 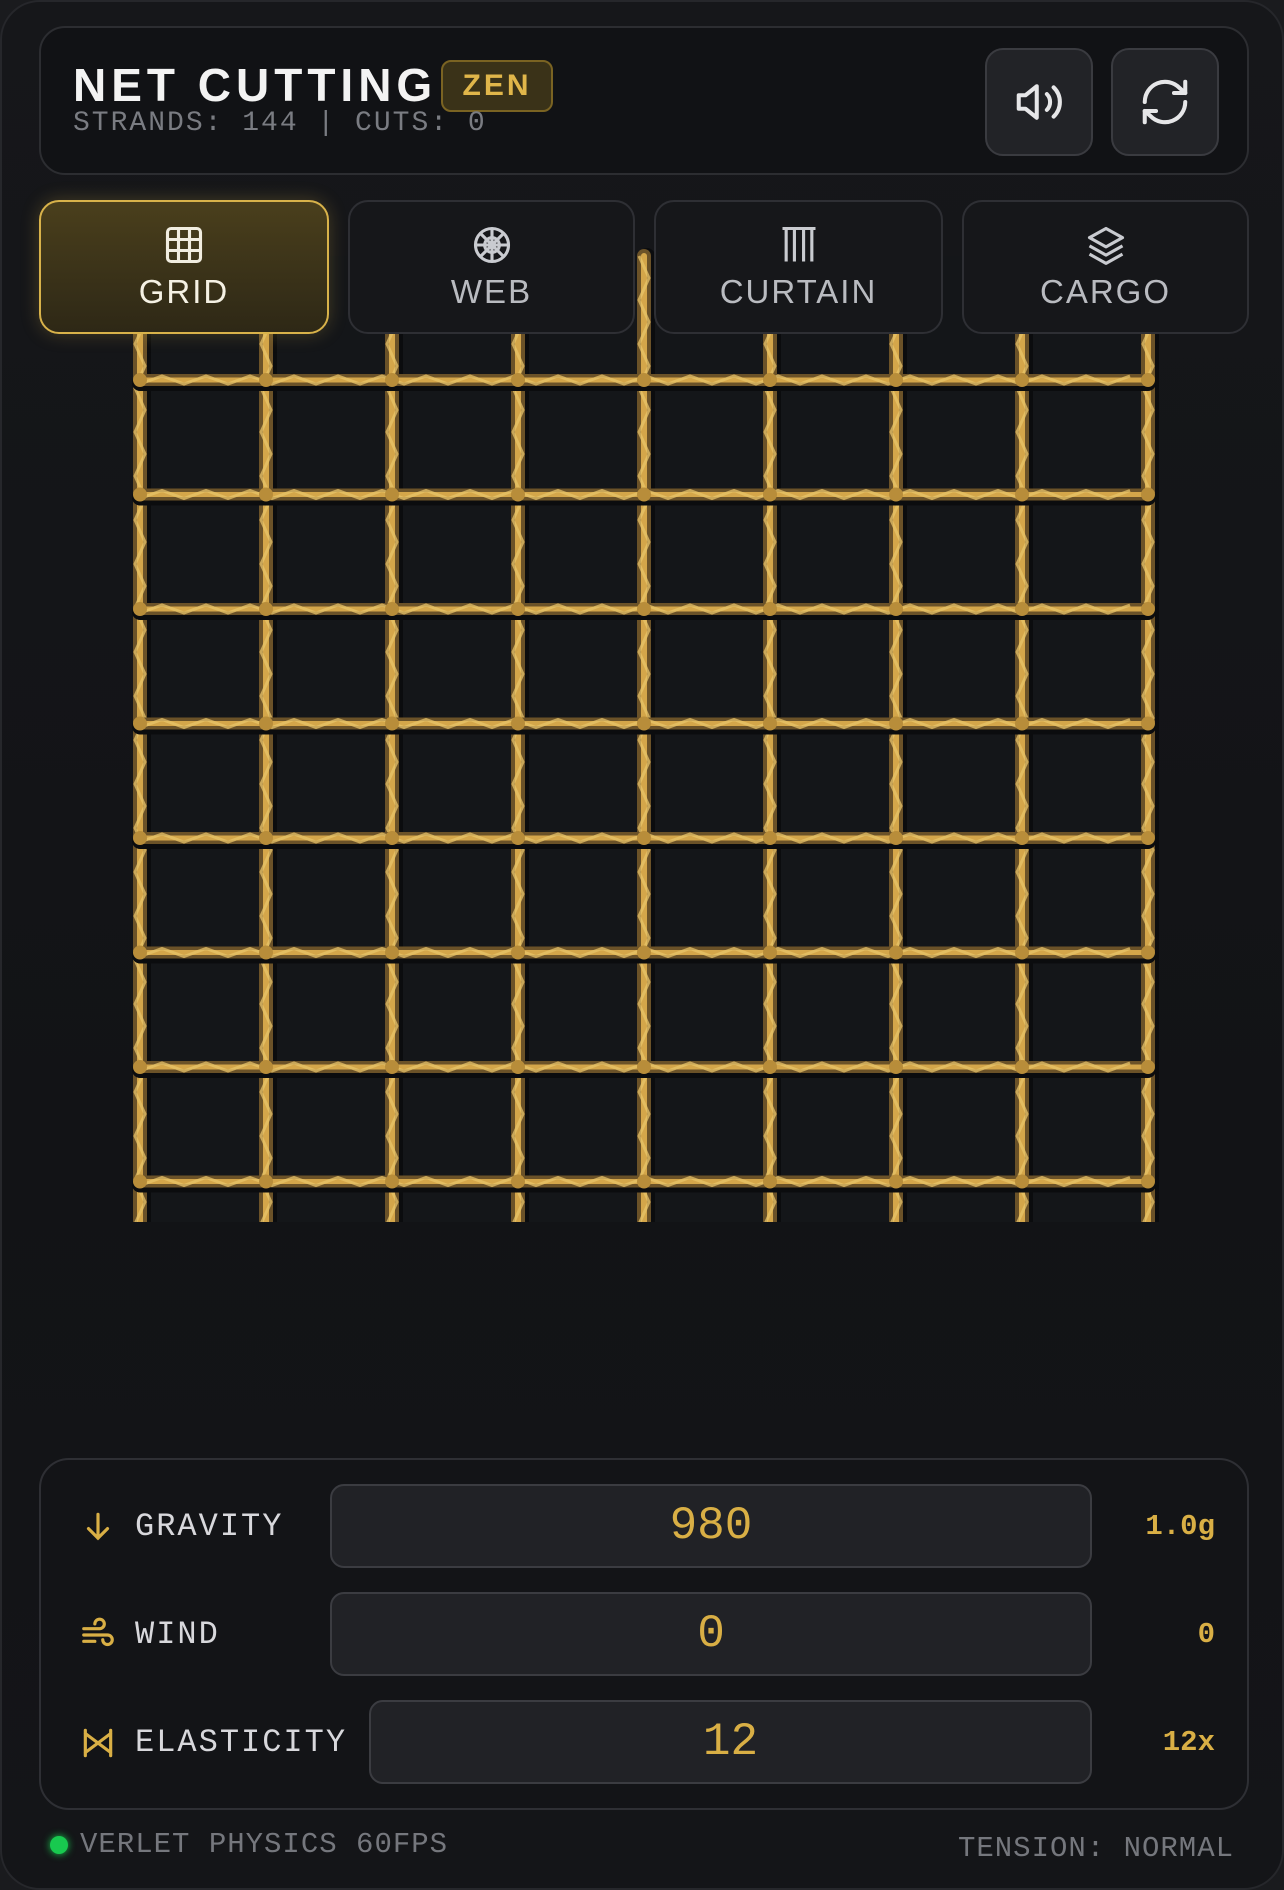 What do you see at coordinates (491, 291) in the screenshot?
I see `tab-web-label: WEB` at bounding box center [491, 291].